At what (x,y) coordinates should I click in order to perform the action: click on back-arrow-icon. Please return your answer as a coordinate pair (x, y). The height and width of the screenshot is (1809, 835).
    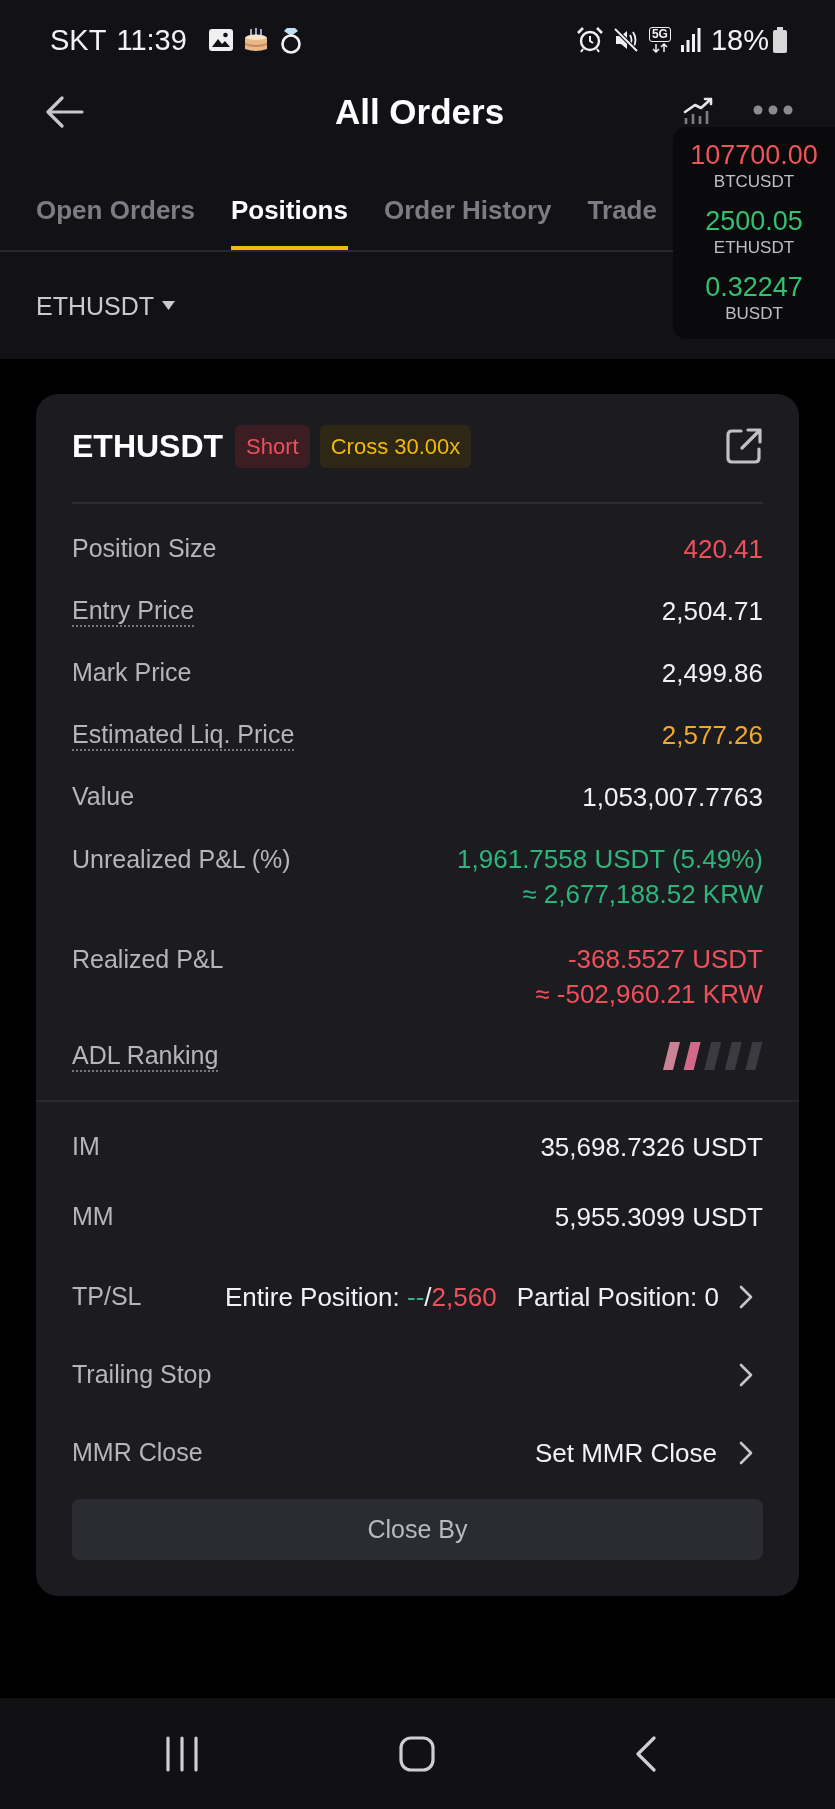
    Looking at the image, I should click on (65, 112).